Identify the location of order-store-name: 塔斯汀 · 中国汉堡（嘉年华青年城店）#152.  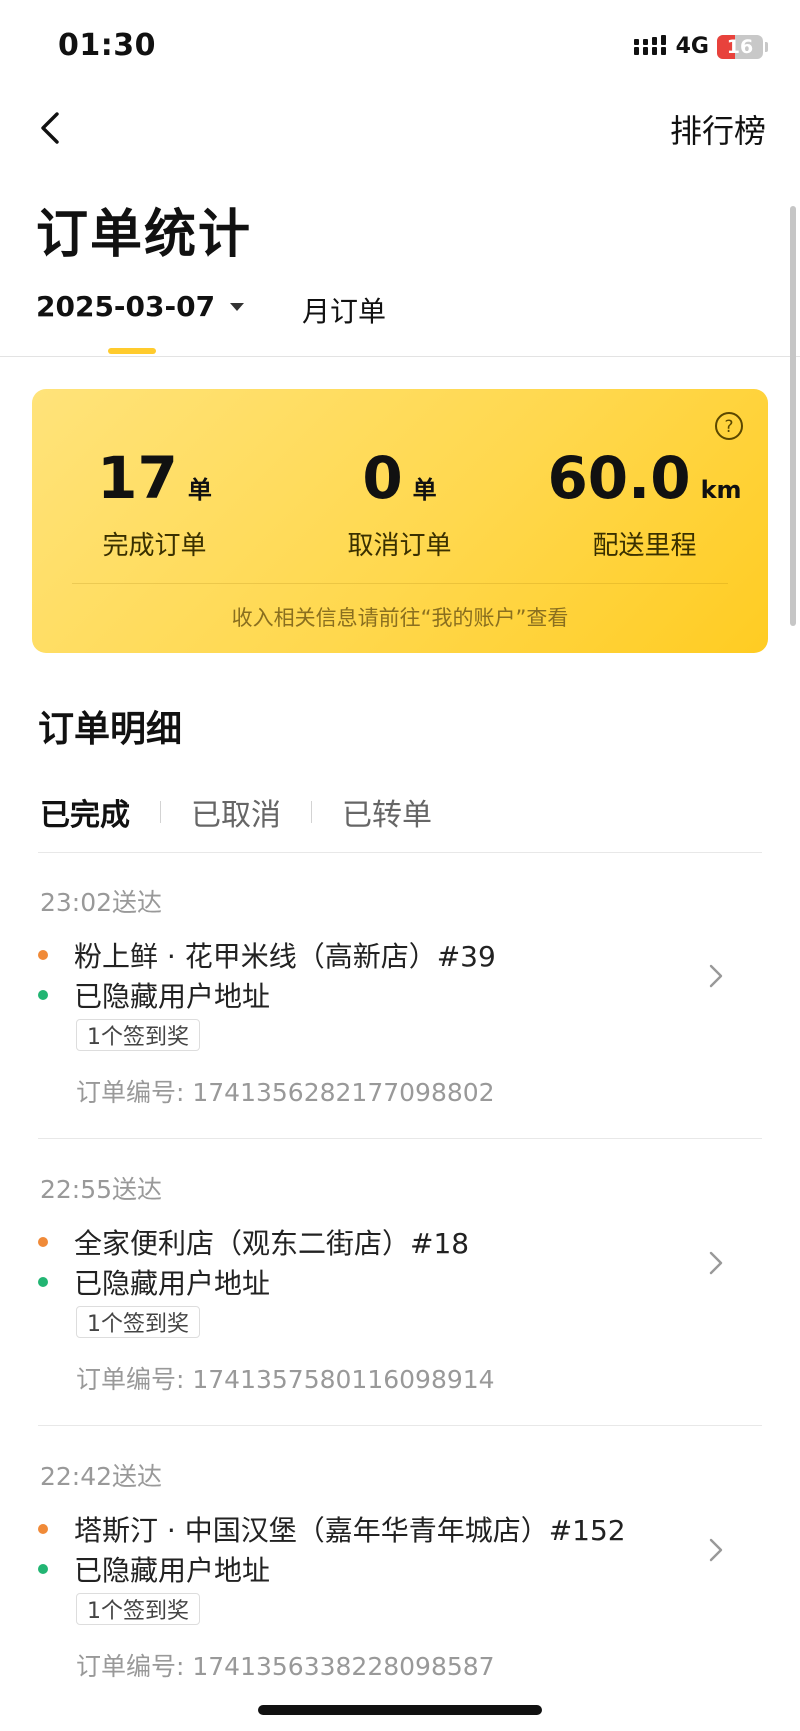
(350, 1530).